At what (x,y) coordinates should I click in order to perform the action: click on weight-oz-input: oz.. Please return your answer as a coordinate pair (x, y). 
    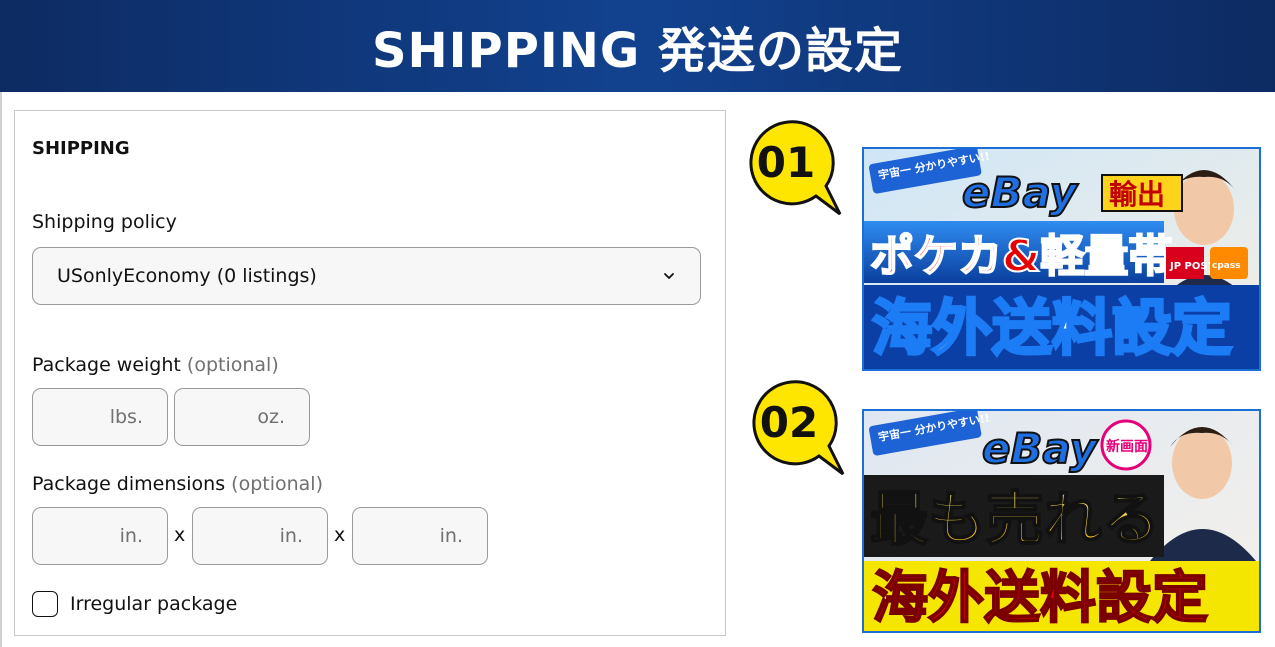
    Looking at the image, I should click on (242, 417).